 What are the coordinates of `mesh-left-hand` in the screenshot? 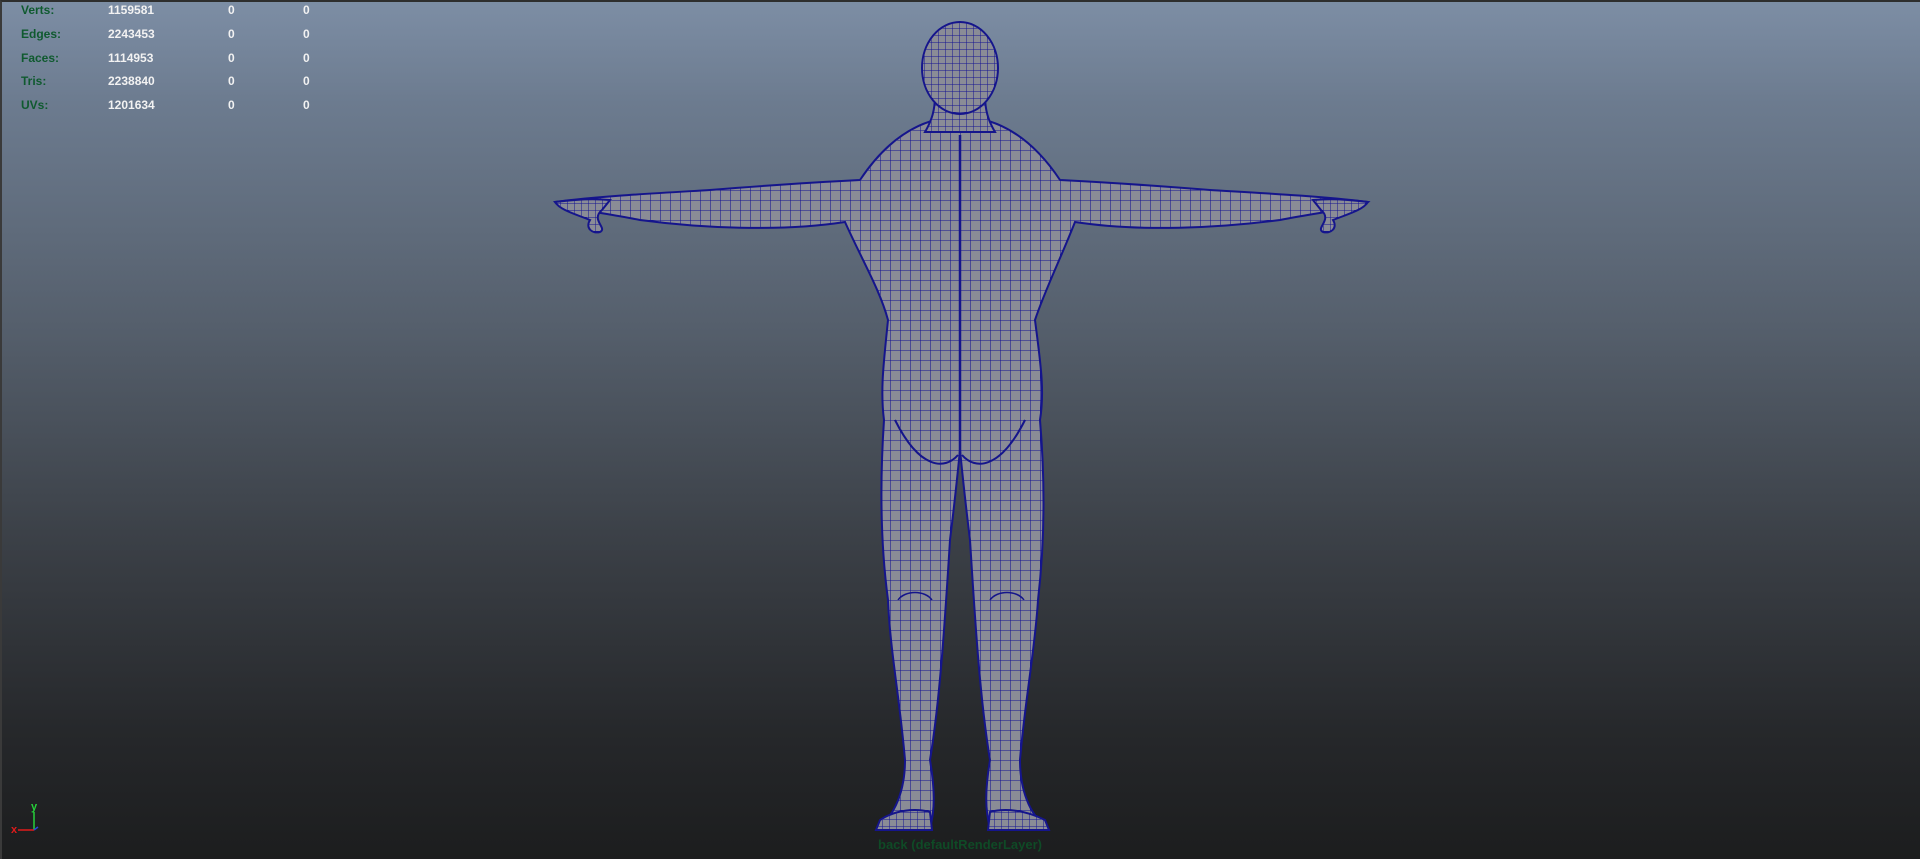 It's located at (582, 216).